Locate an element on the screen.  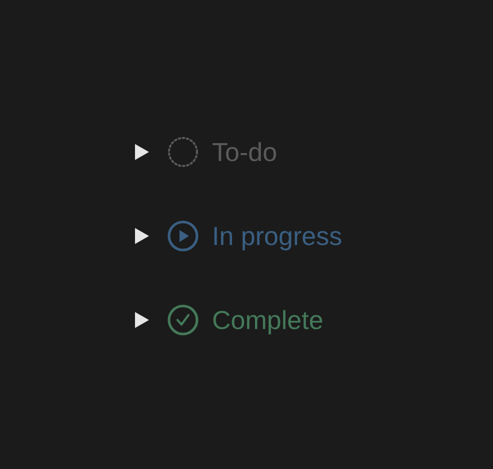
check-circle-icon is located at coordinates (183, 320).